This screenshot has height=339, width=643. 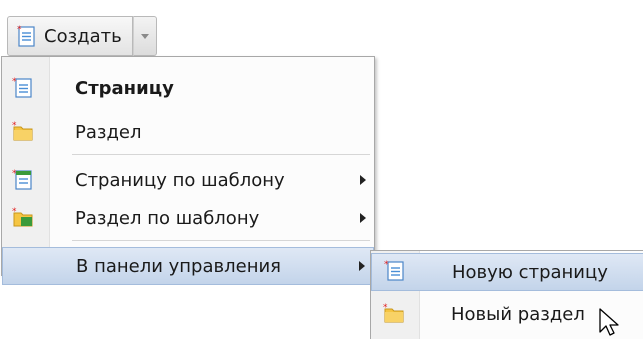 I want to click on menu-item-label: В панели управления, so click(x=178, y=266).